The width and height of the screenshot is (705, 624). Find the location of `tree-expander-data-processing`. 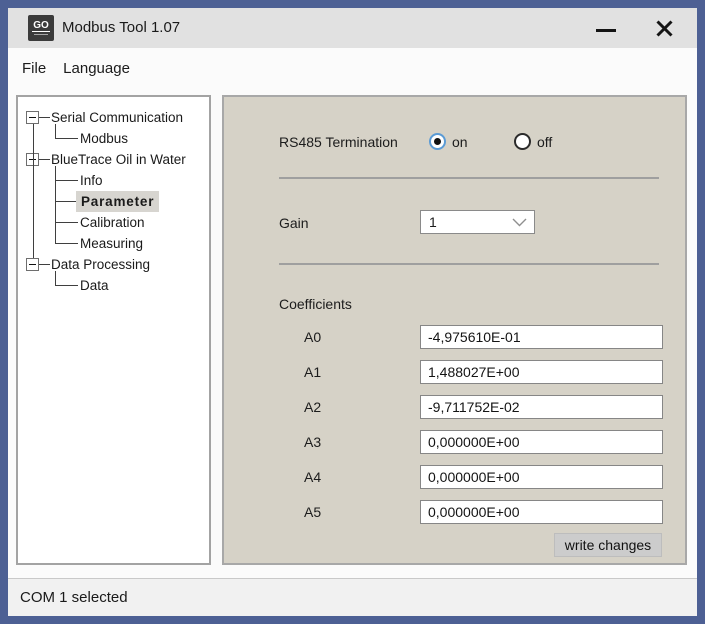

tree-expander-data-processing is located at coordinates (32, 264).